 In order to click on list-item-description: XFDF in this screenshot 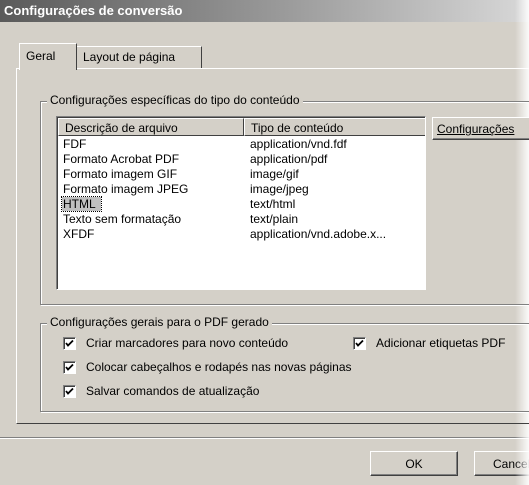, I will do `click(79, 234)`.